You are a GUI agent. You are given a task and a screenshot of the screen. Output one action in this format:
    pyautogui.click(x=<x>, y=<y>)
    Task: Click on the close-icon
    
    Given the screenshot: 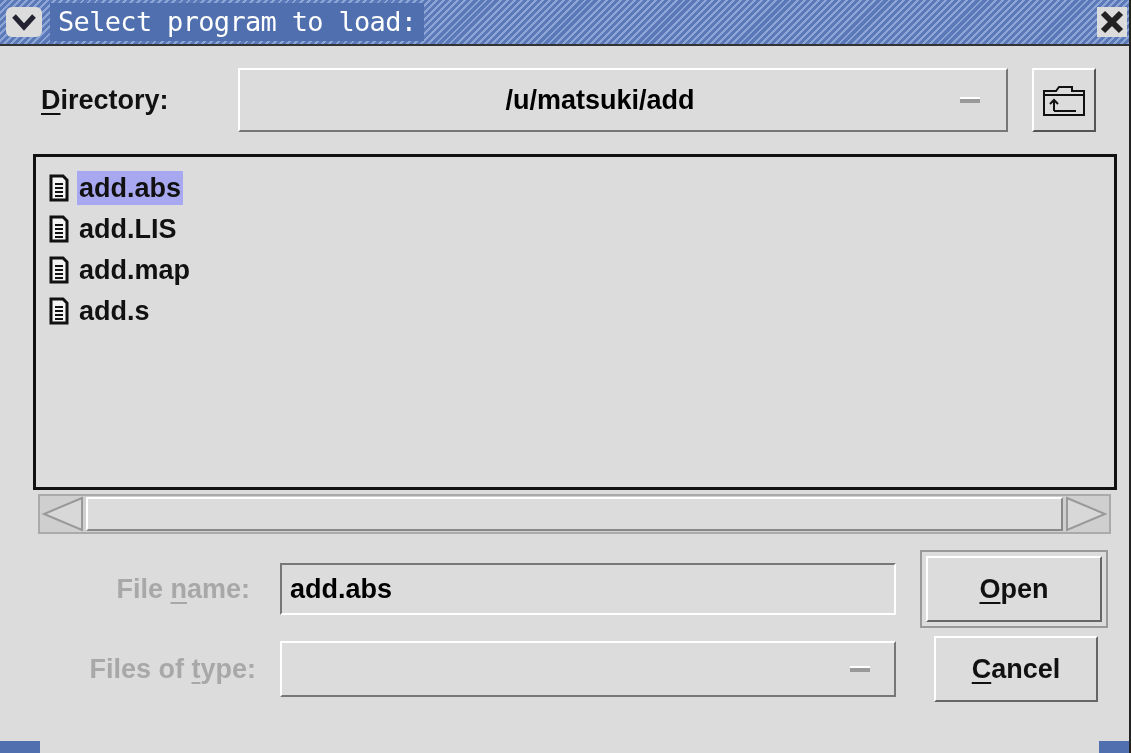 What is the action you would take?
    pyautogui.click(x=1112, y=22)
    